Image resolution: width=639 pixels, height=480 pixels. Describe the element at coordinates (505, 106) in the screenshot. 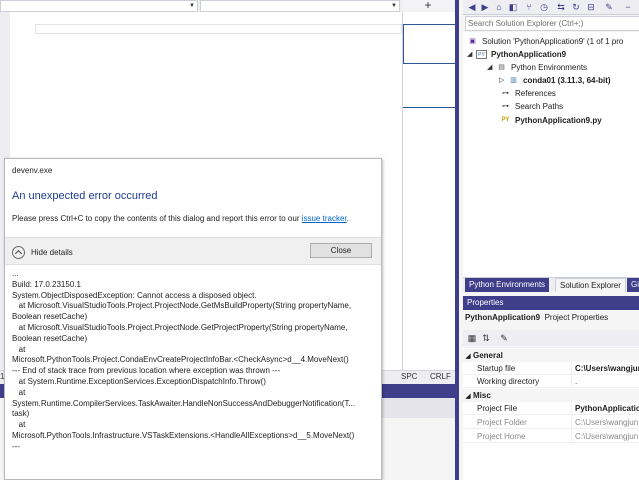

I see `search-paths-icon: ⊶` at that location.